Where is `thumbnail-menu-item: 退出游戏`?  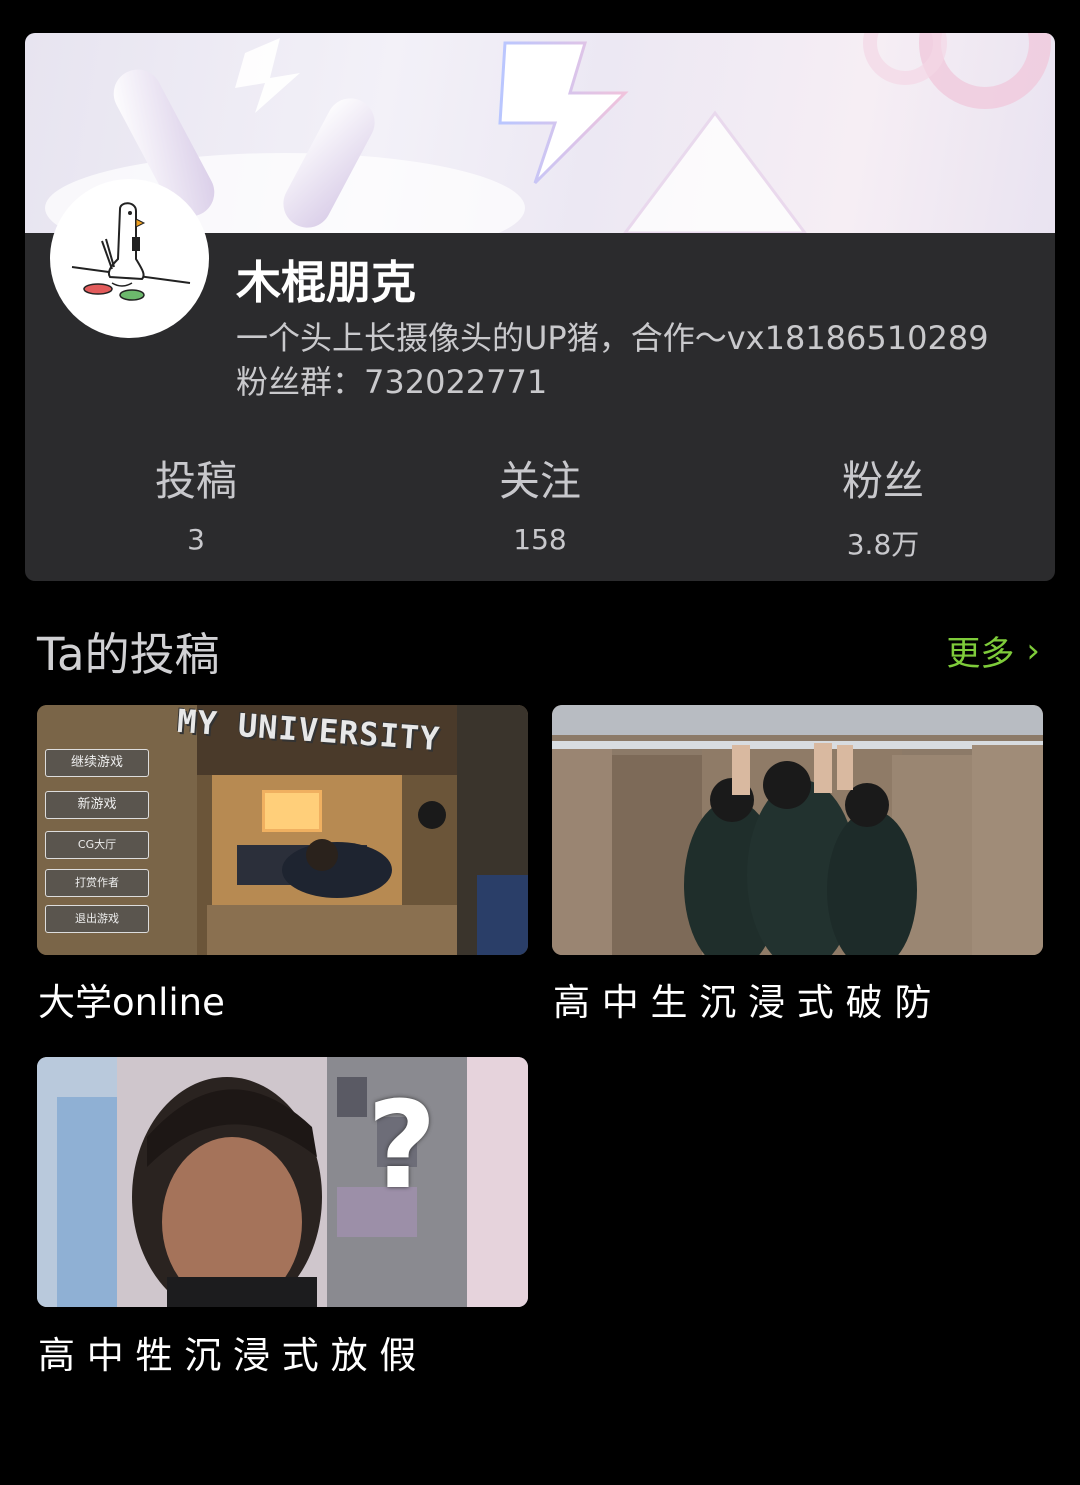 thumbnail-menu-item: 退出游戏 is located at coordinates (97, 919).